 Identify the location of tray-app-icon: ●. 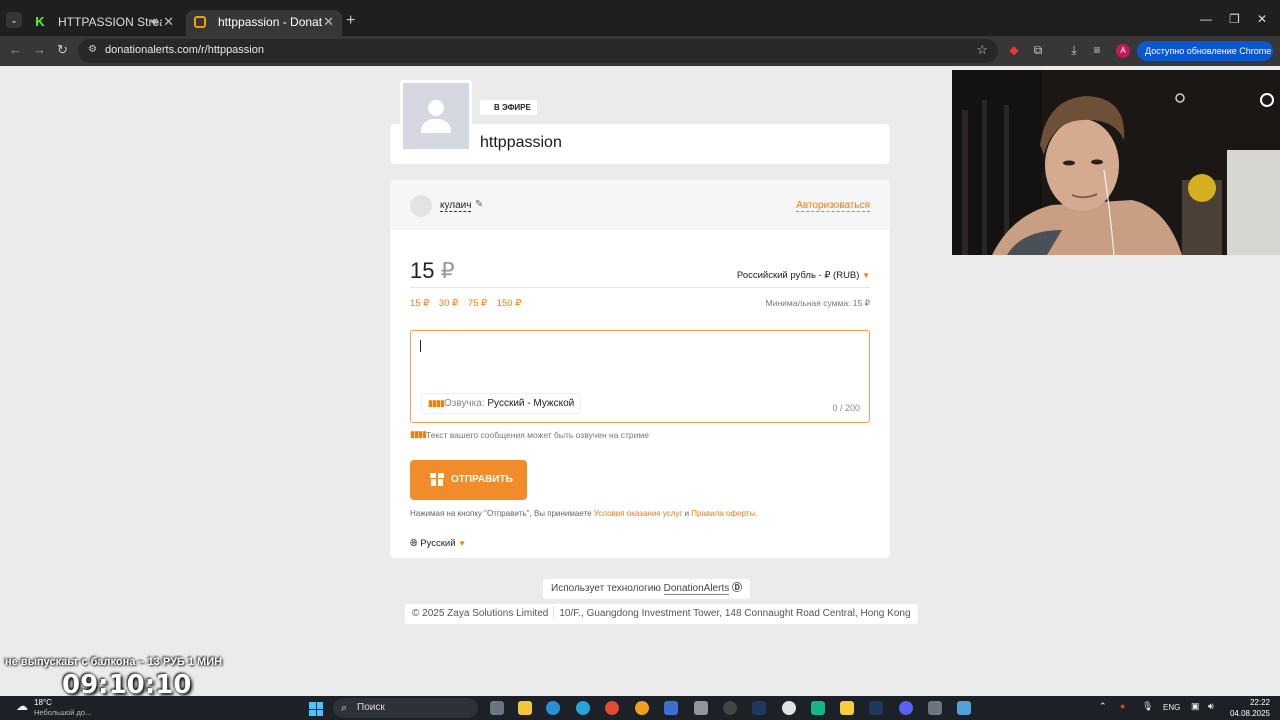
(1122, 706).